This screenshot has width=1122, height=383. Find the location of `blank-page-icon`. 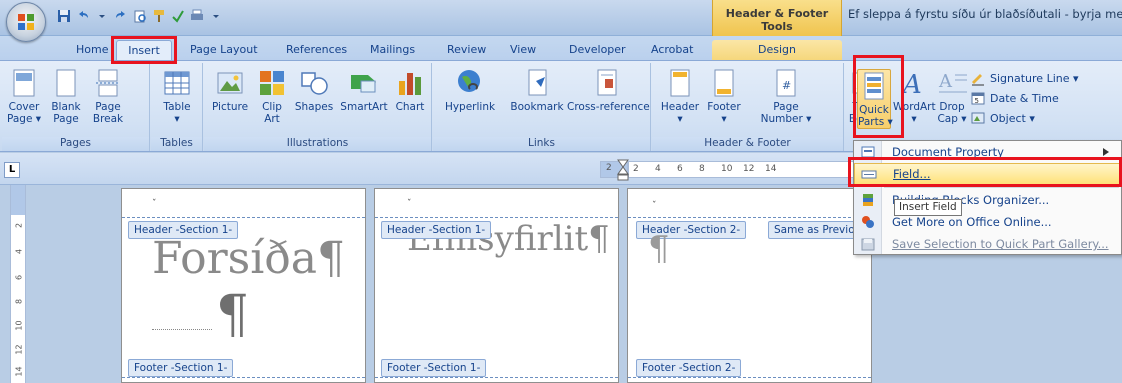

blank-page-icon is located at coordinates (66, 83).